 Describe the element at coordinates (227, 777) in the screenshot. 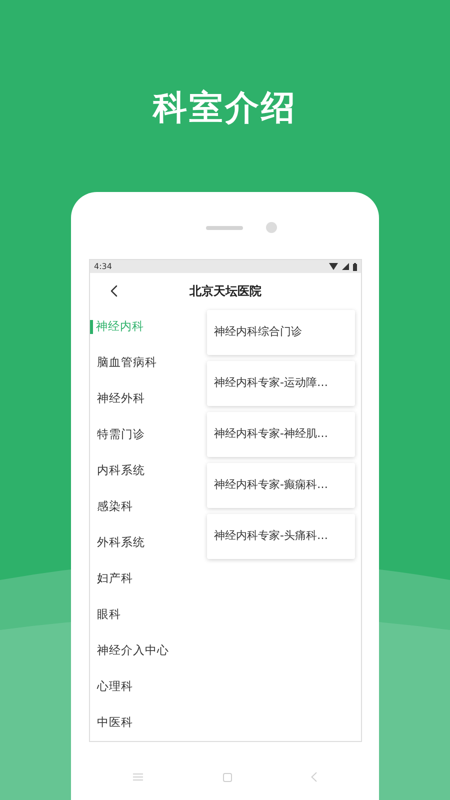

I see `home-icon` at that location.